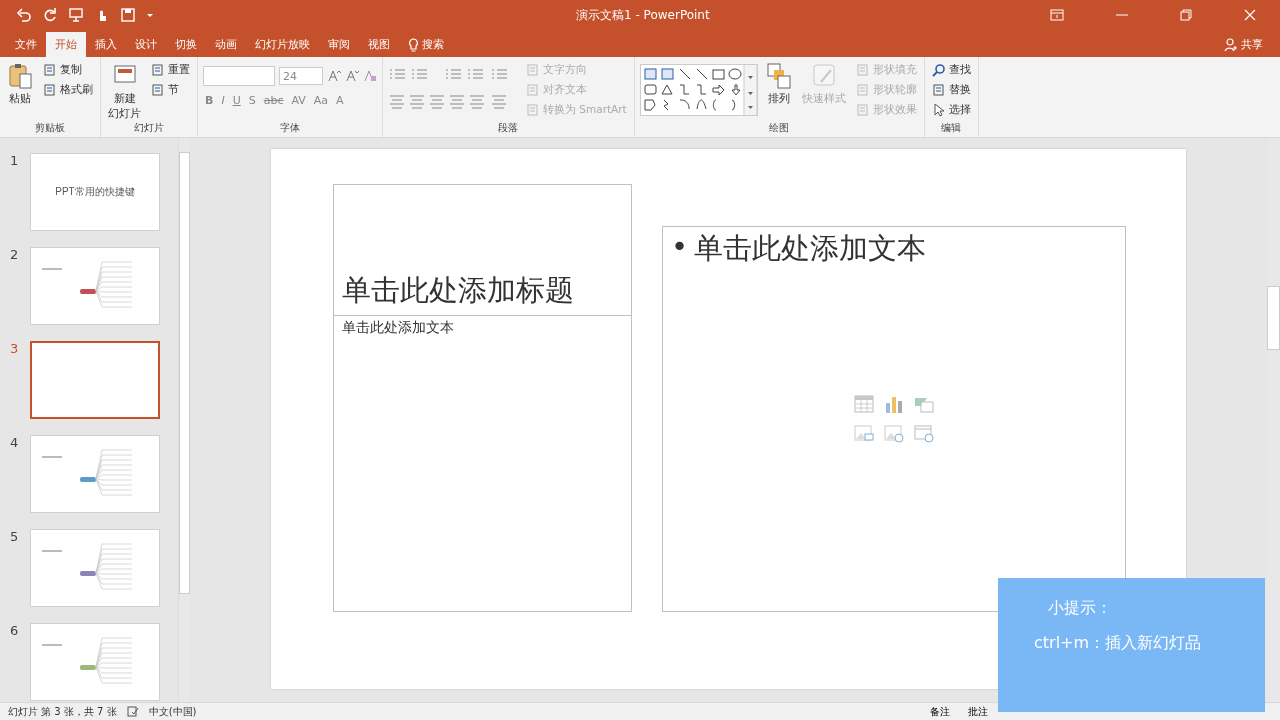 This screenshot has width=1280, height=720. What do you see at coordinates (643, 15) in the screenshot?
I see `window-title: 演示文稿1 - PowerPoint` at bounding box center [643, 15].